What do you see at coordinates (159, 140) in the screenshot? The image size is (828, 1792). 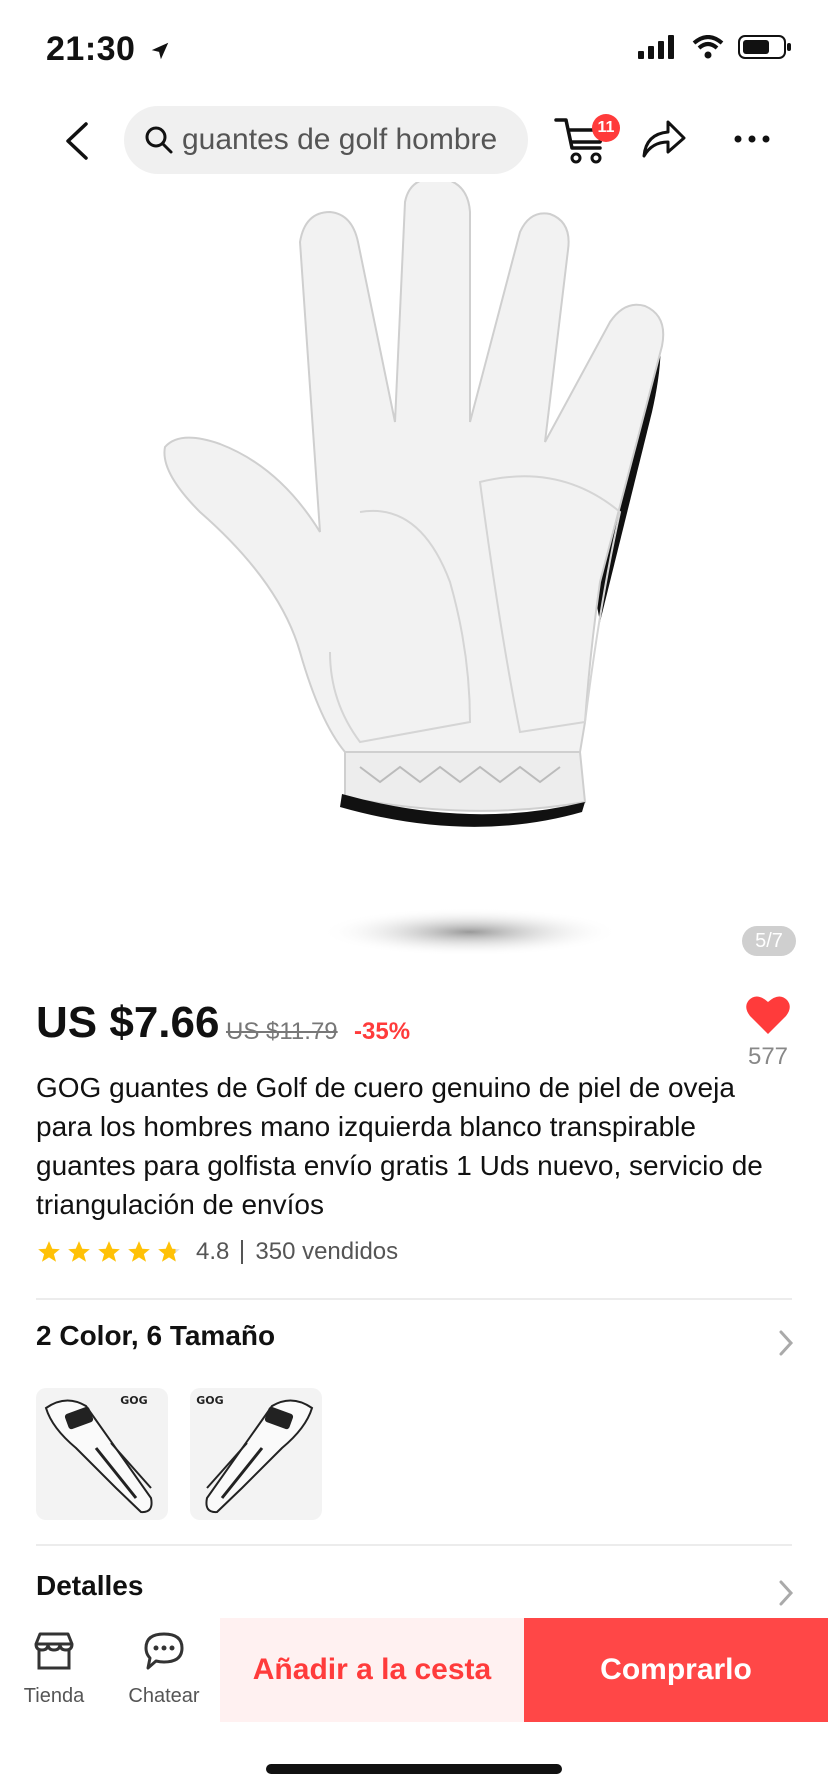 I see `search-icon` at bounding box center [159, 140].